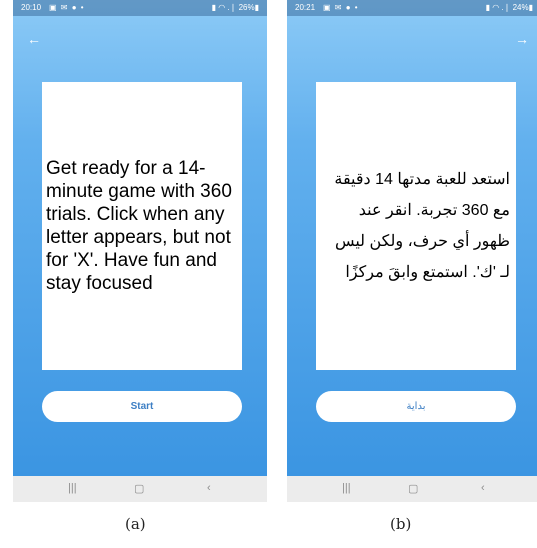  I want to click on start-button: بداية, so click(416, 406).